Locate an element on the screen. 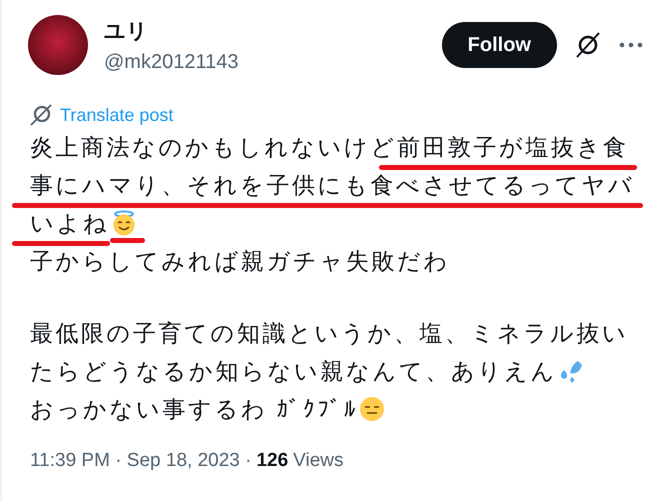 The width and height of the screenshot is (659, 502). post-text: たらどうなるか知らない親なんて、ありえん is located at coordinates (293, 371).